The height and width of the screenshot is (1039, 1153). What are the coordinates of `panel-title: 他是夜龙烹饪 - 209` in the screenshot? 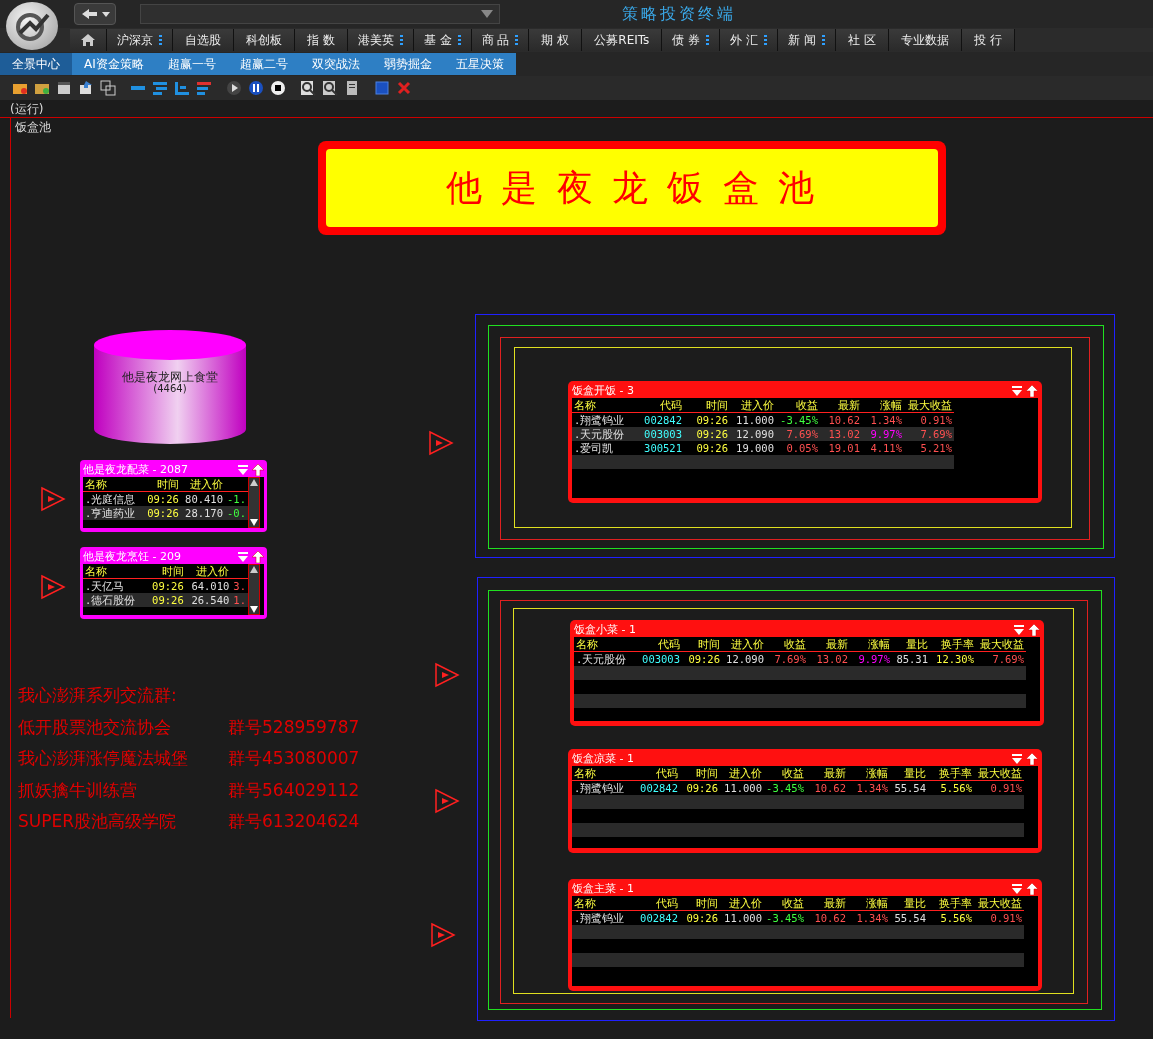 It's located at (132, 556).